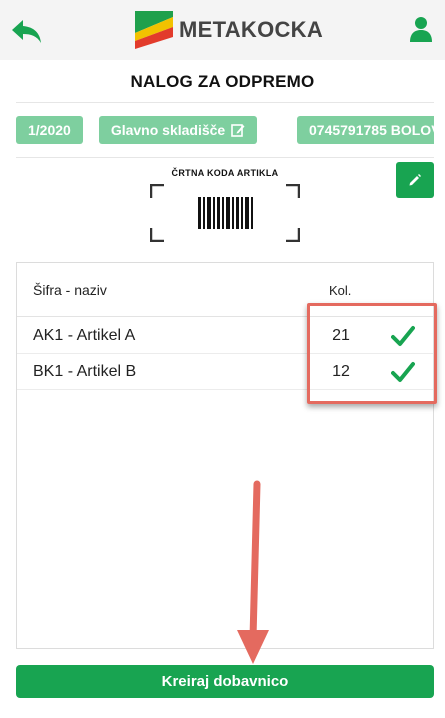 The height and width of the screenshot is (718, 445). Describe the element at coordinates (225, 681) in the screenshot. I see `create-delivery-note-button: Kreiraj dobavnico` at that location.